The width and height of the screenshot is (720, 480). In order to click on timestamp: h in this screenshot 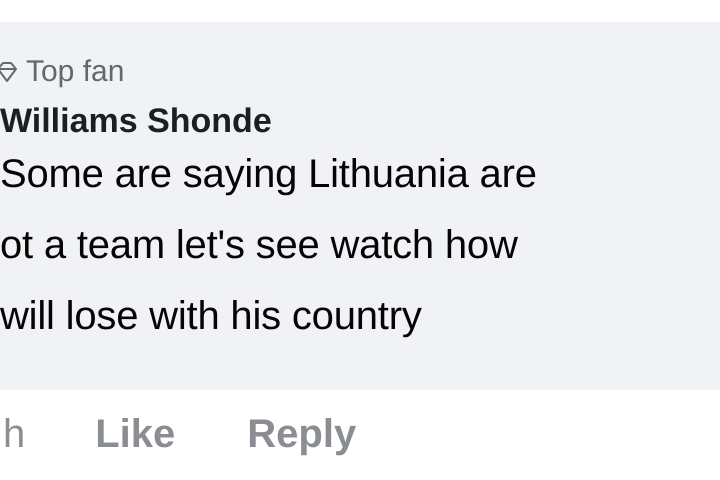, I will do `click(14, 434)`.